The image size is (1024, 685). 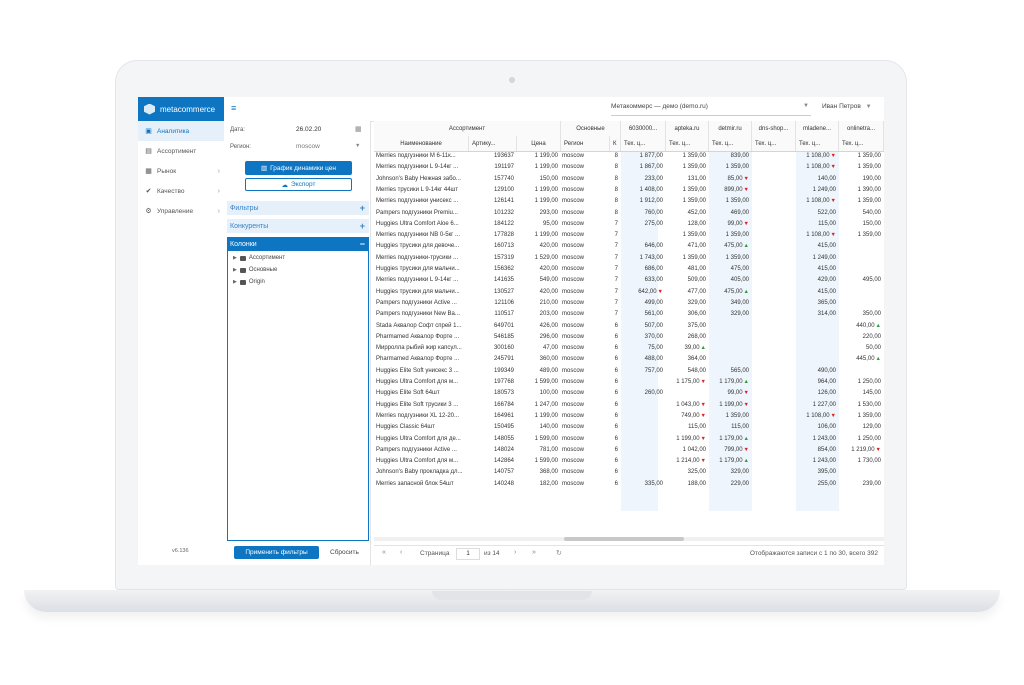 I want to click on next-page-icon: ›, so click(x=515, y=552).